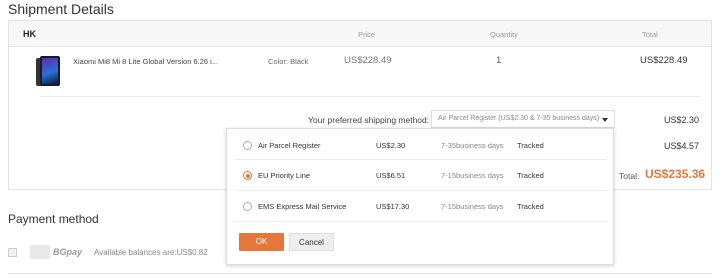  I want to click on shipping-cost-secondary: US$4.57, so click(682, 146).